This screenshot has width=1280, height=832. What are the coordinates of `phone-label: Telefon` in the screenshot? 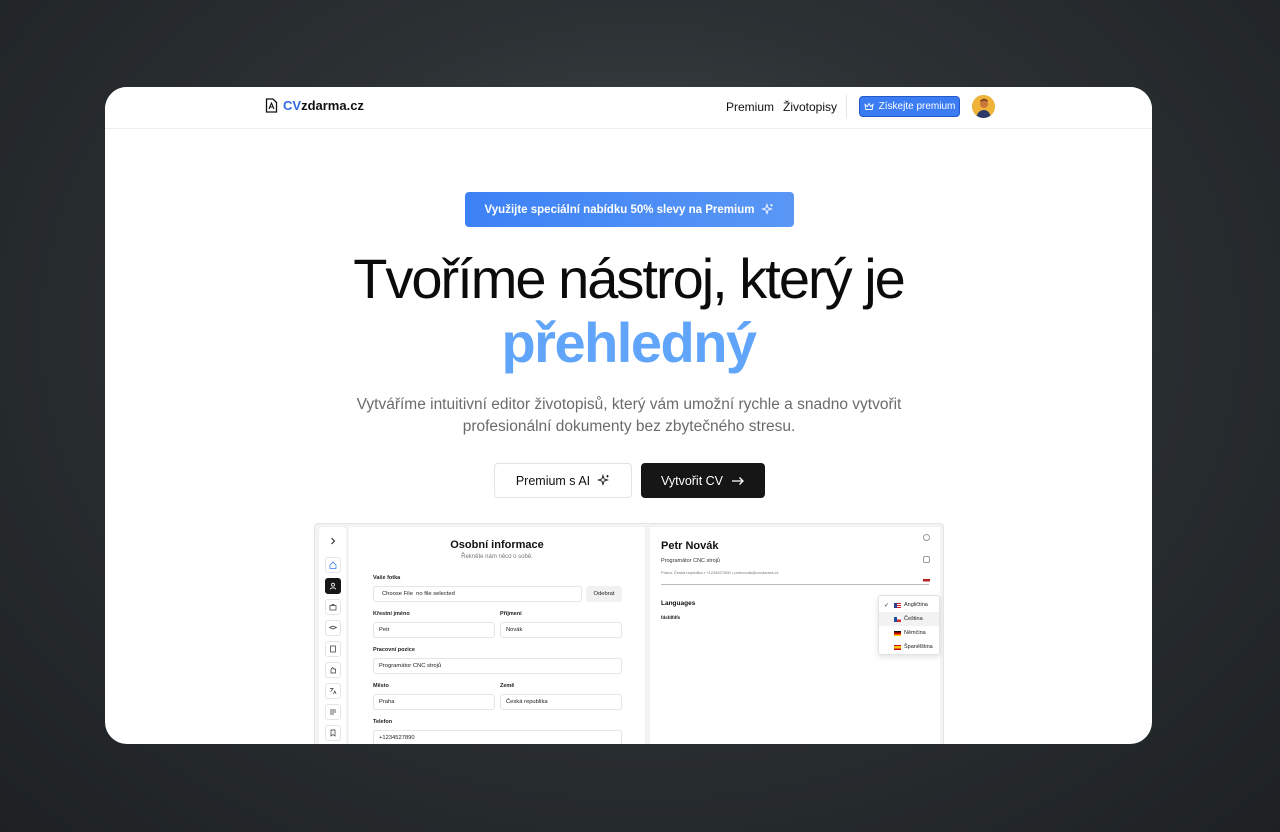 It's located at (383, 722).